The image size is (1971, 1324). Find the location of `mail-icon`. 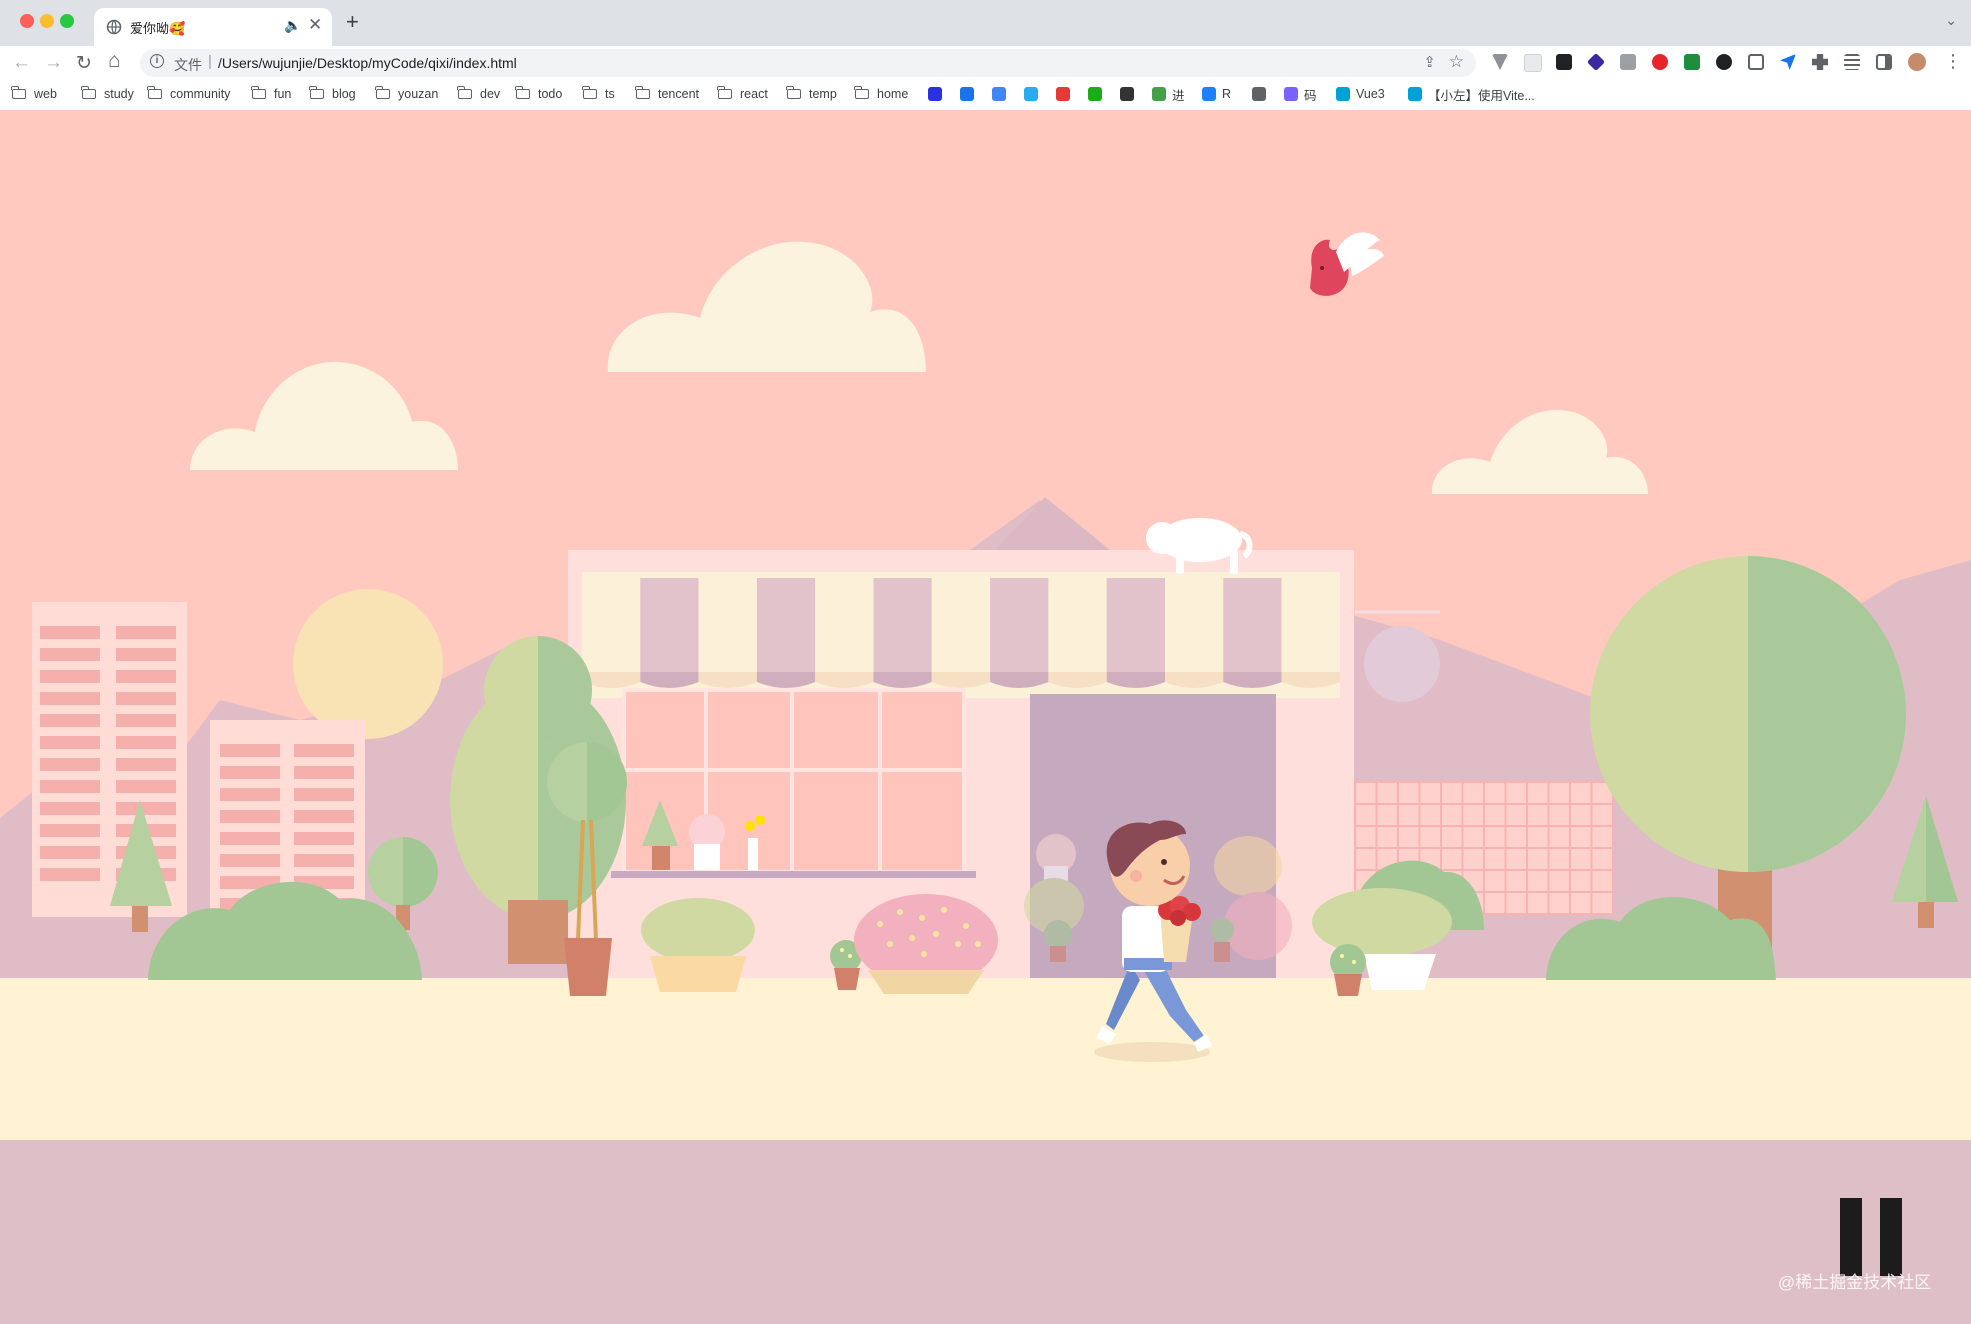

mail-icon is located at coordinates (1291, 94).